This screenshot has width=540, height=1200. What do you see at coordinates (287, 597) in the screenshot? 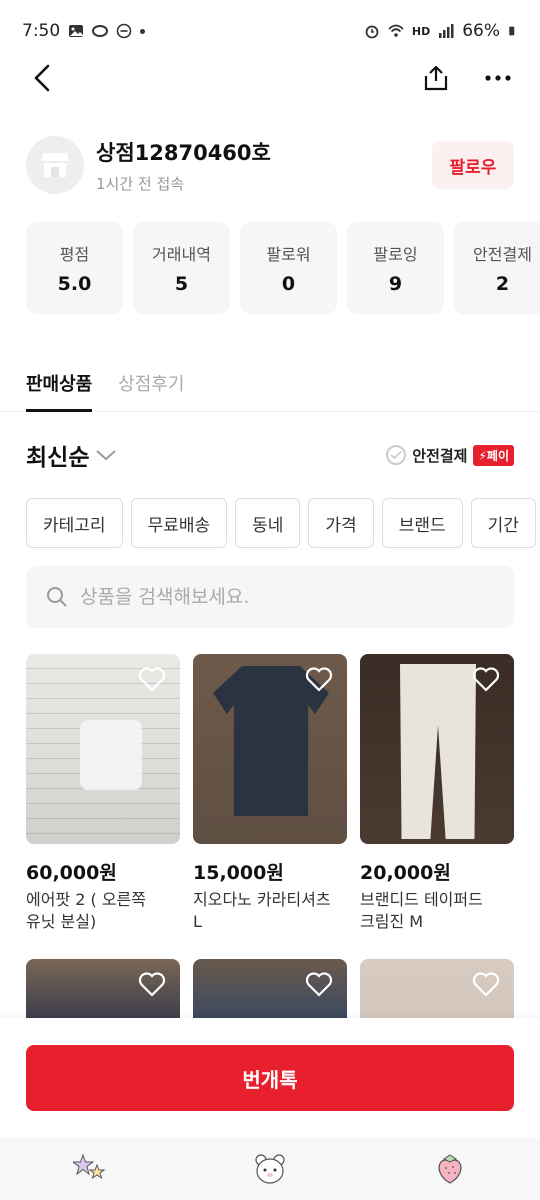
I see `search-input` at bounding box center [287, 597].